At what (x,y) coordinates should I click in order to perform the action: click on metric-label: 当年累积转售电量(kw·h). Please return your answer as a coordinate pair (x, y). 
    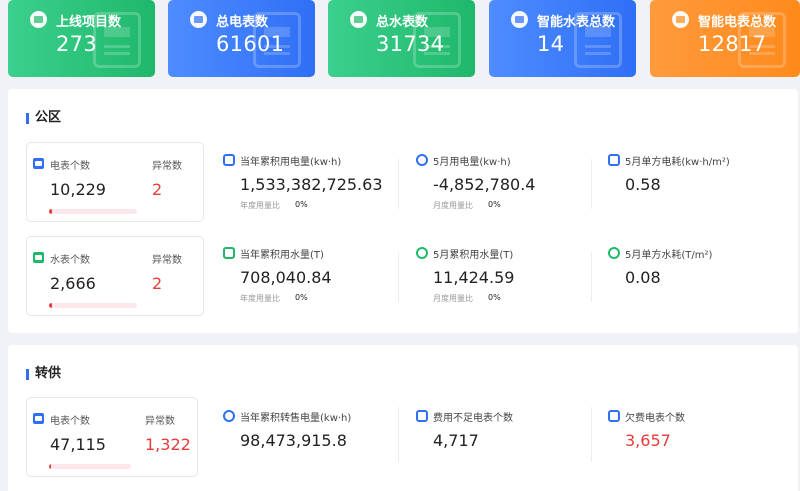
    Looking at the image, I should click on (296, 418).